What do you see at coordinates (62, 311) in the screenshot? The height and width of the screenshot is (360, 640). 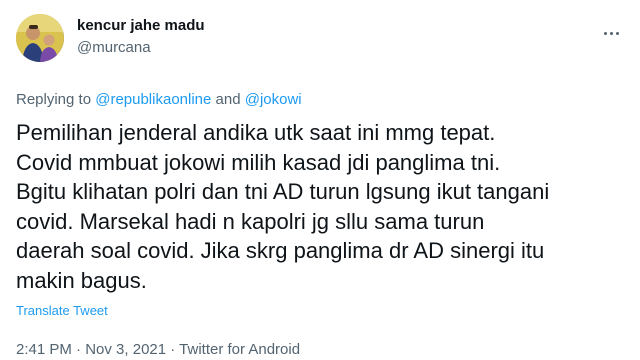 I see `translate-tweet-link: Translate Tweet` at bounding box center [62, 311].